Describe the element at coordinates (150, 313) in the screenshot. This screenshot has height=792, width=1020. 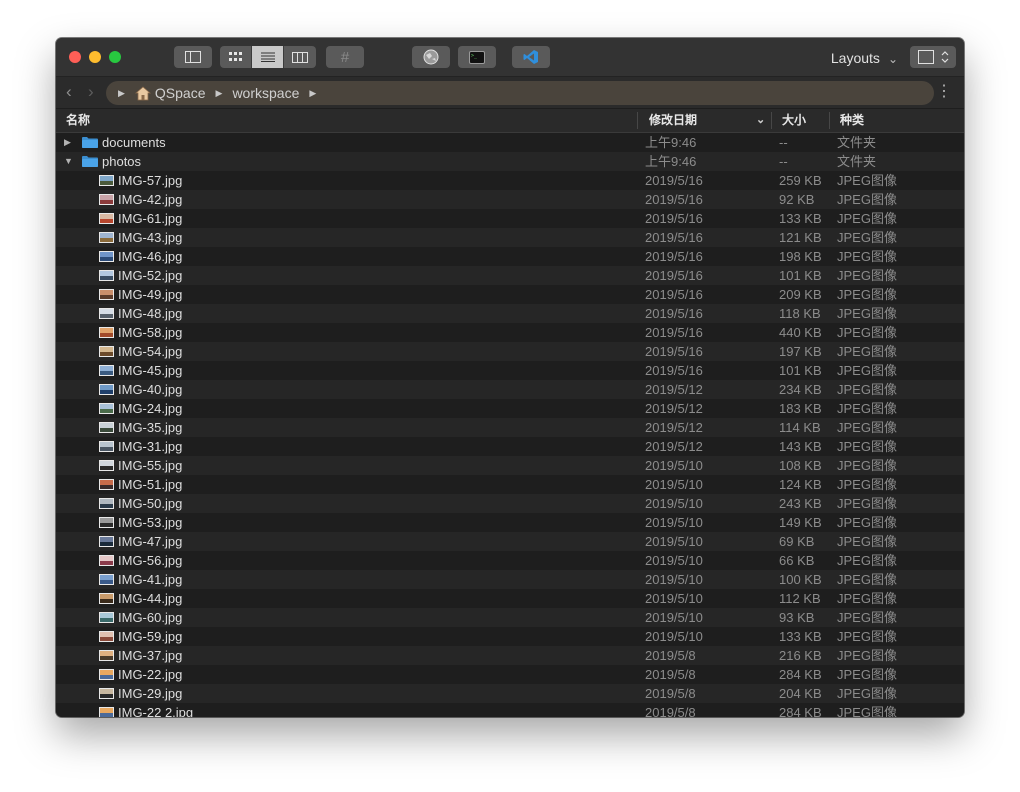
I see `row-name: IMG-48.jpg` at that location.